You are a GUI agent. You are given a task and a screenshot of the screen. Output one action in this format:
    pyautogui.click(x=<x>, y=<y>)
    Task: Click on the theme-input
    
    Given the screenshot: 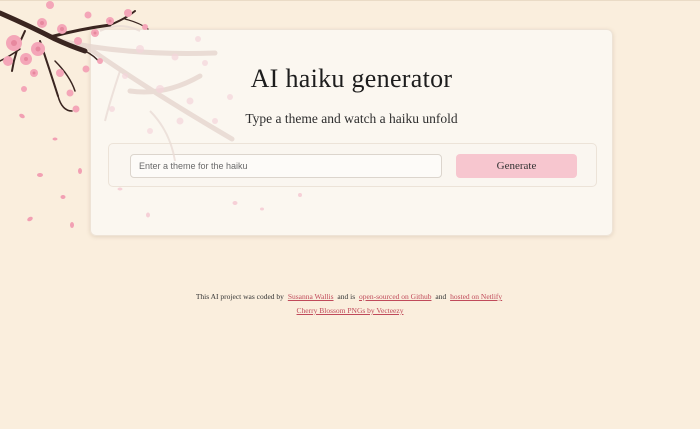 What is the action you would take?
    pyautogui.click(x=286, y=166)
    